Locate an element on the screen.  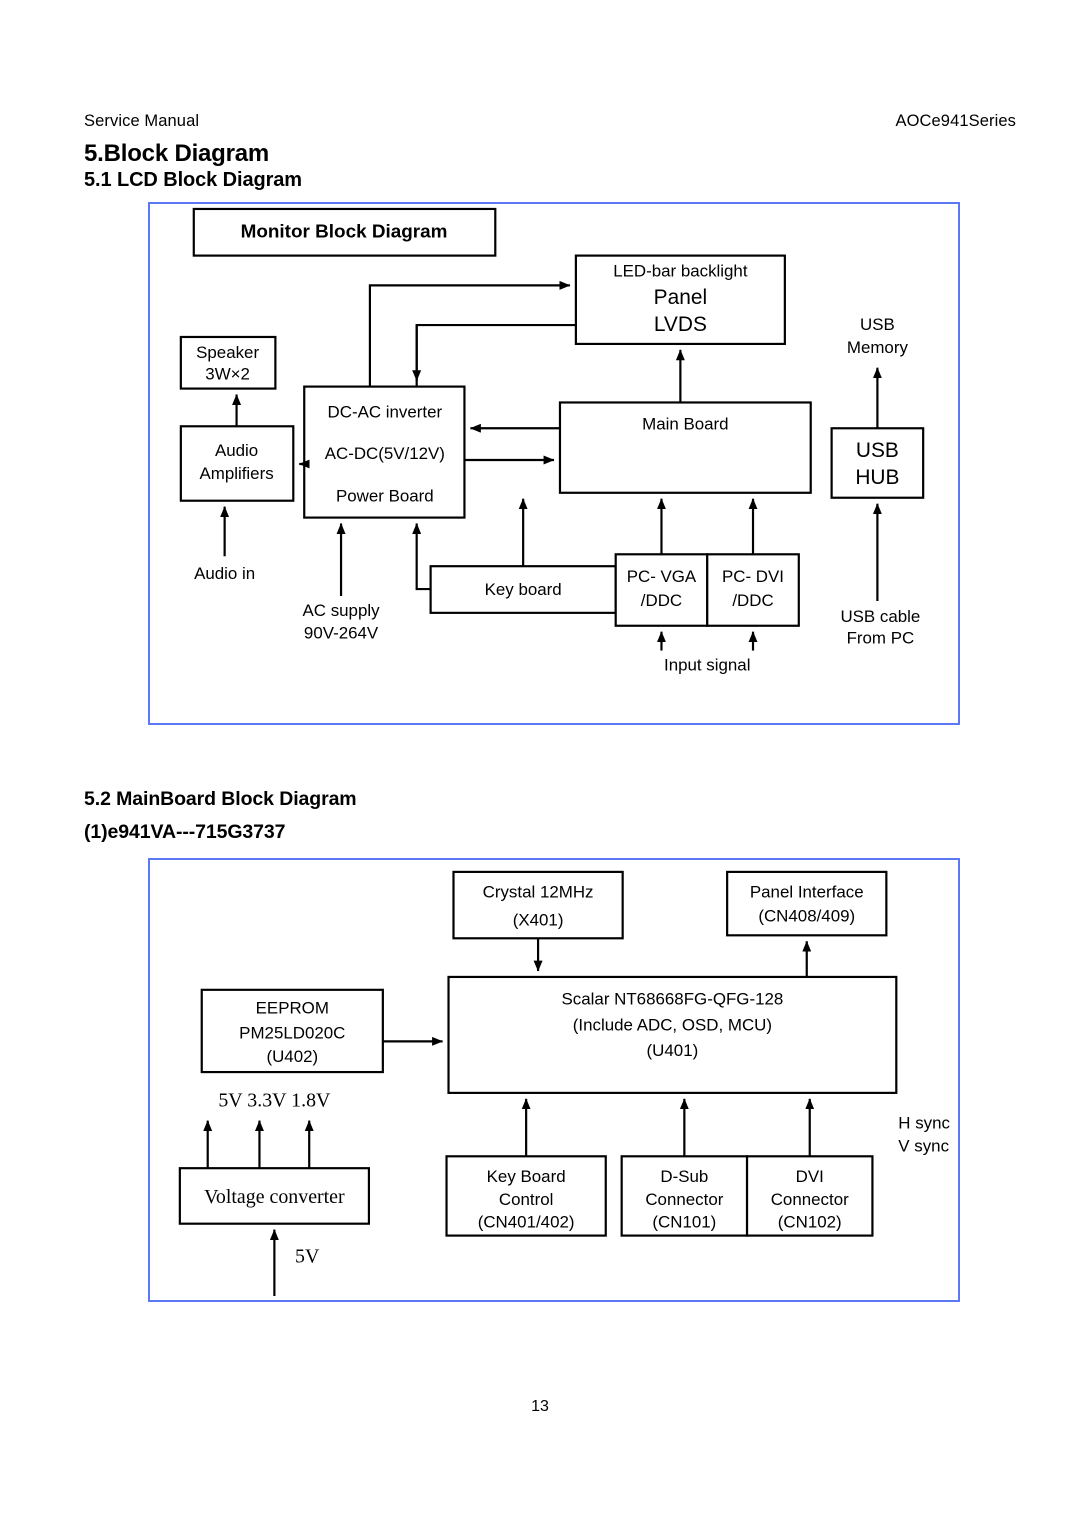
audio-in-label: Audio in is located at coordinates (224, 573).